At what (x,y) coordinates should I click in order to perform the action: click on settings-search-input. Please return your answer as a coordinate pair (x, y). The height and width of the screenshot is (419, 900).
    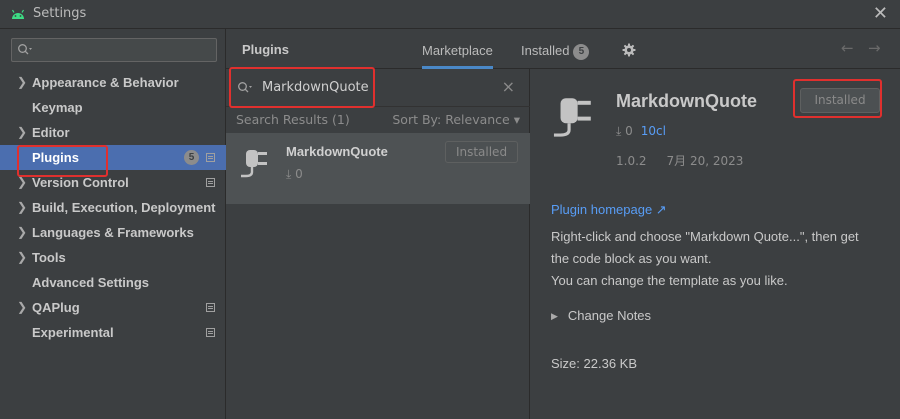
    Looking at the image, I should click on (126, 50).